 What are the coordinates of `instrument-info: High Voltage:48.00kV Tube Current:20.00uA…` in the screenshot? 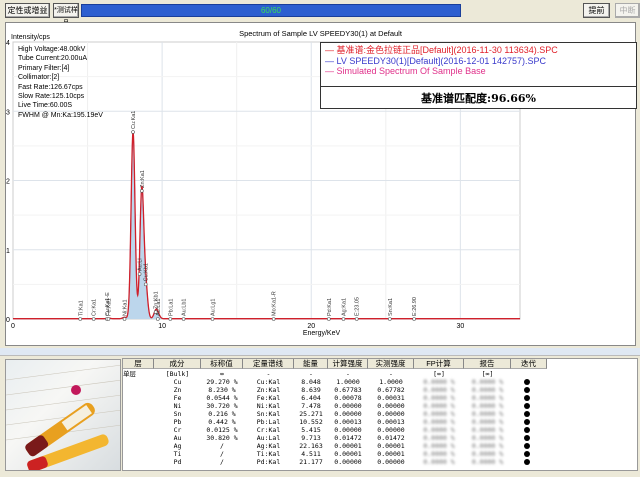 It's located at (60, 82).